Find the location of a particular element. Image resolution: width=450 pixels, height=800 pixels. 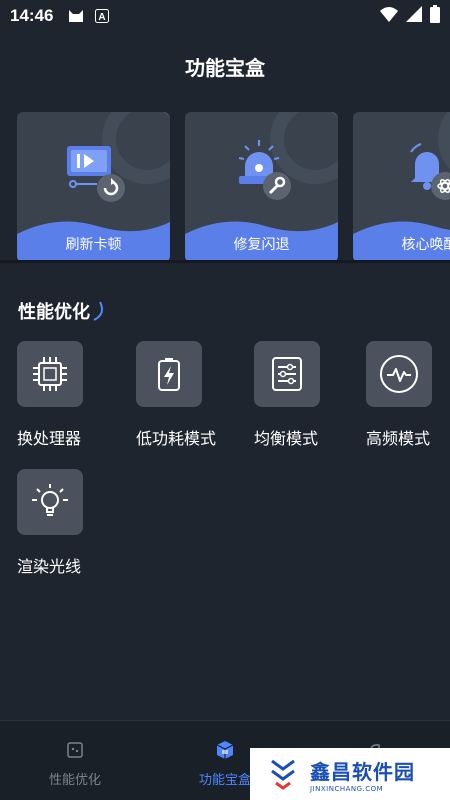

tool-label: 换处理器 is located at coordinates (49, 438).